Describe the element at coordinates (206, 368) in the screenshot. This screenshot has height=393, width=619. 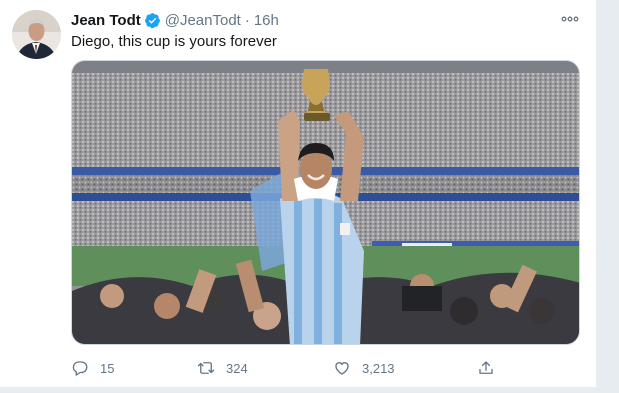
I see `retweet-icon` at that location.